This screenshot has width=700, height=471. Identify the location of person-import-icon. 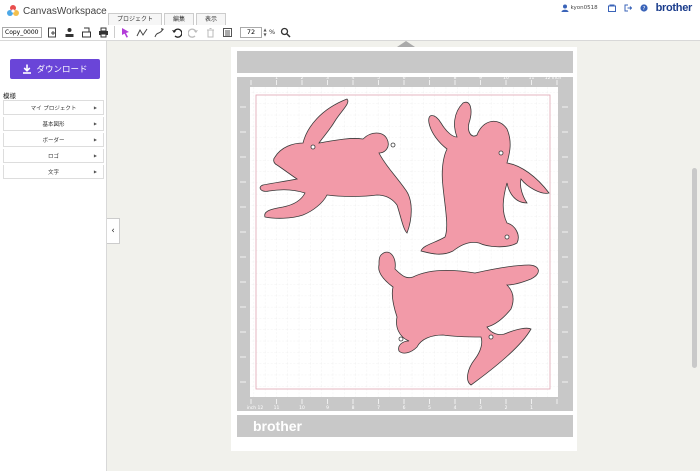
(69, 32).